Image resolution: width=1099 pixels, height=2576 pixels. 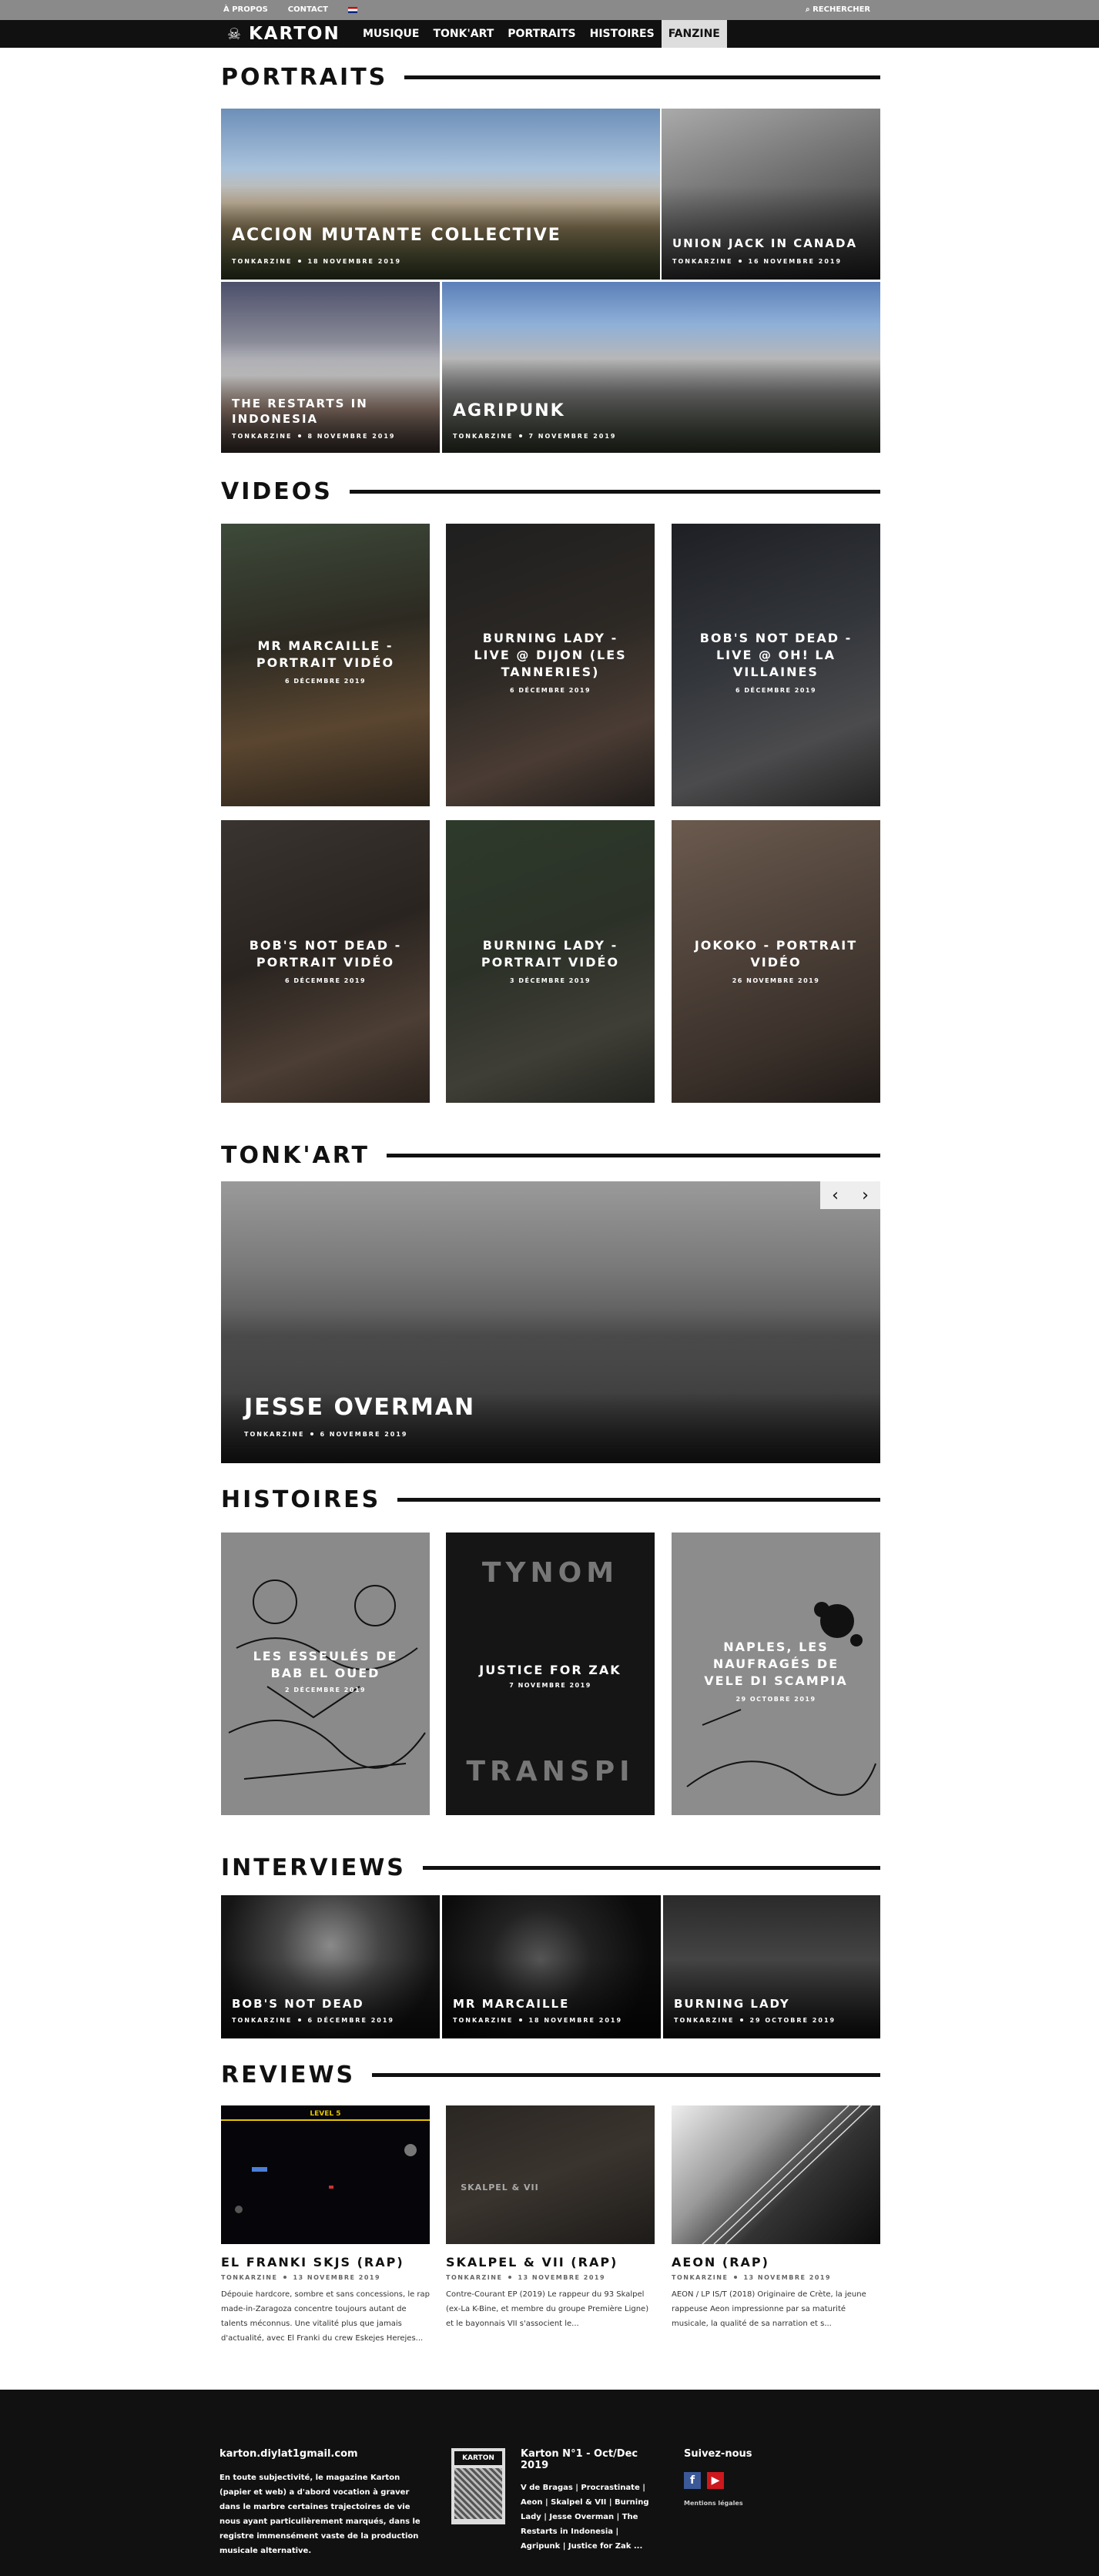 I want to click on tonkart-meta: TONKARZINE 6 NOVEMBRE 2019, so click(x=326, y=1434).